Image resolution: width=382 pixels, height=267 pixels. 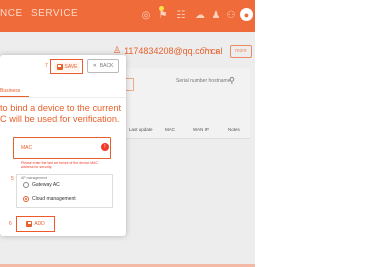 What do you see at coordinates (12, 179) in the screenshot?
I see `step-marker-5: 5` at bounding box center [12, 179].